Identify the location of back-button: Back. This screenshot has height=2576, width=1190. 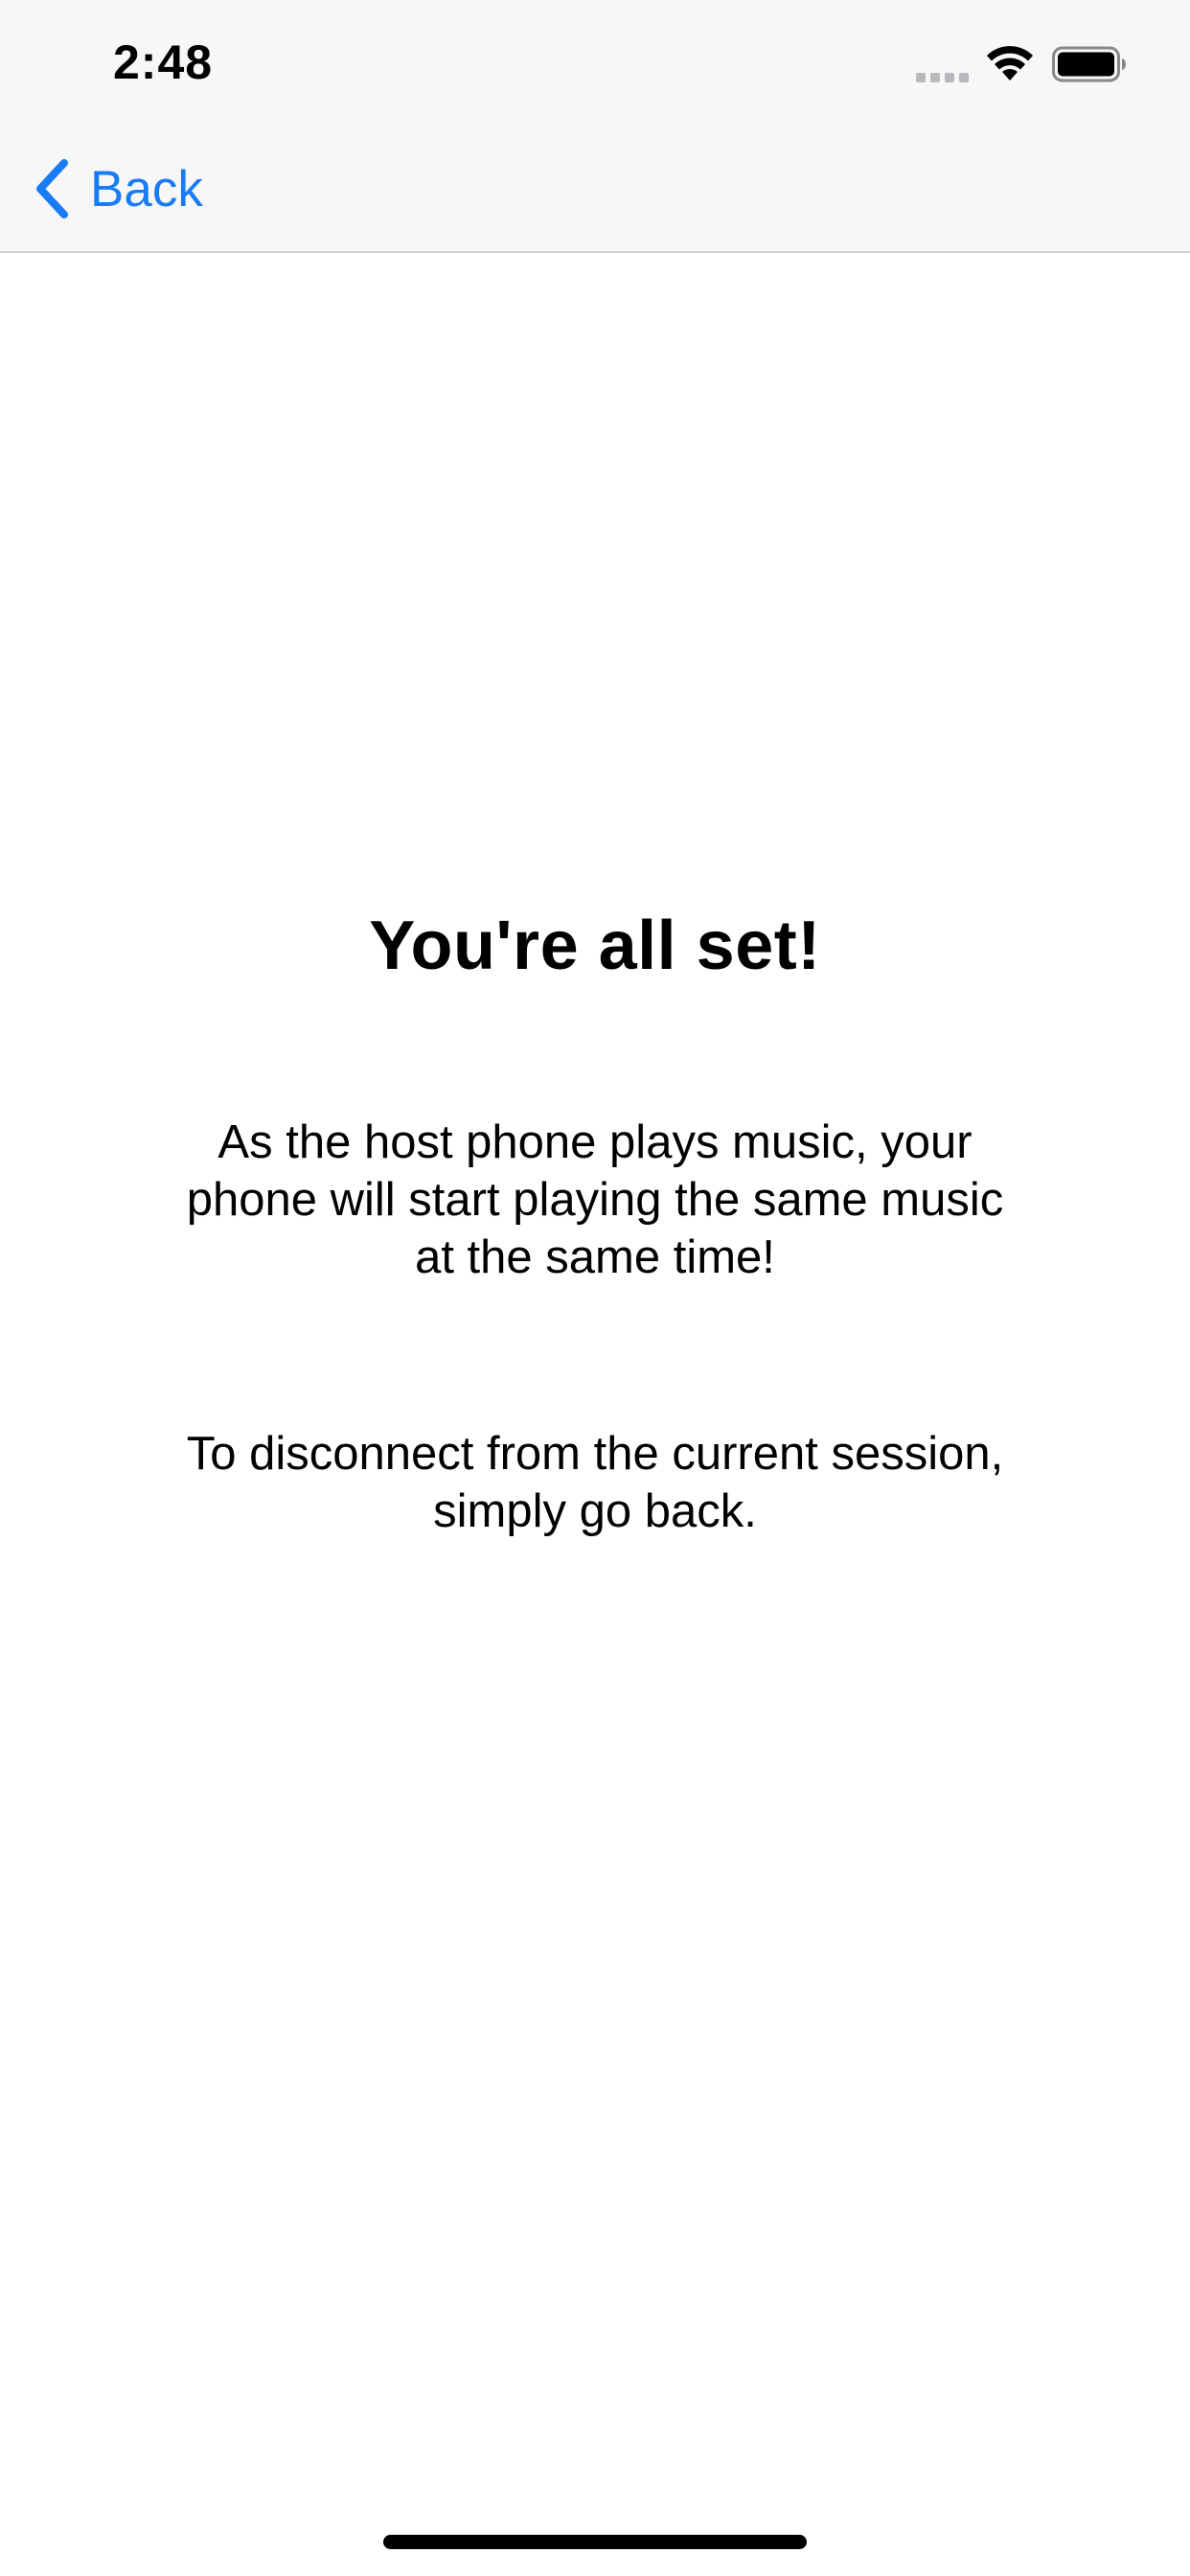
(118, 188).